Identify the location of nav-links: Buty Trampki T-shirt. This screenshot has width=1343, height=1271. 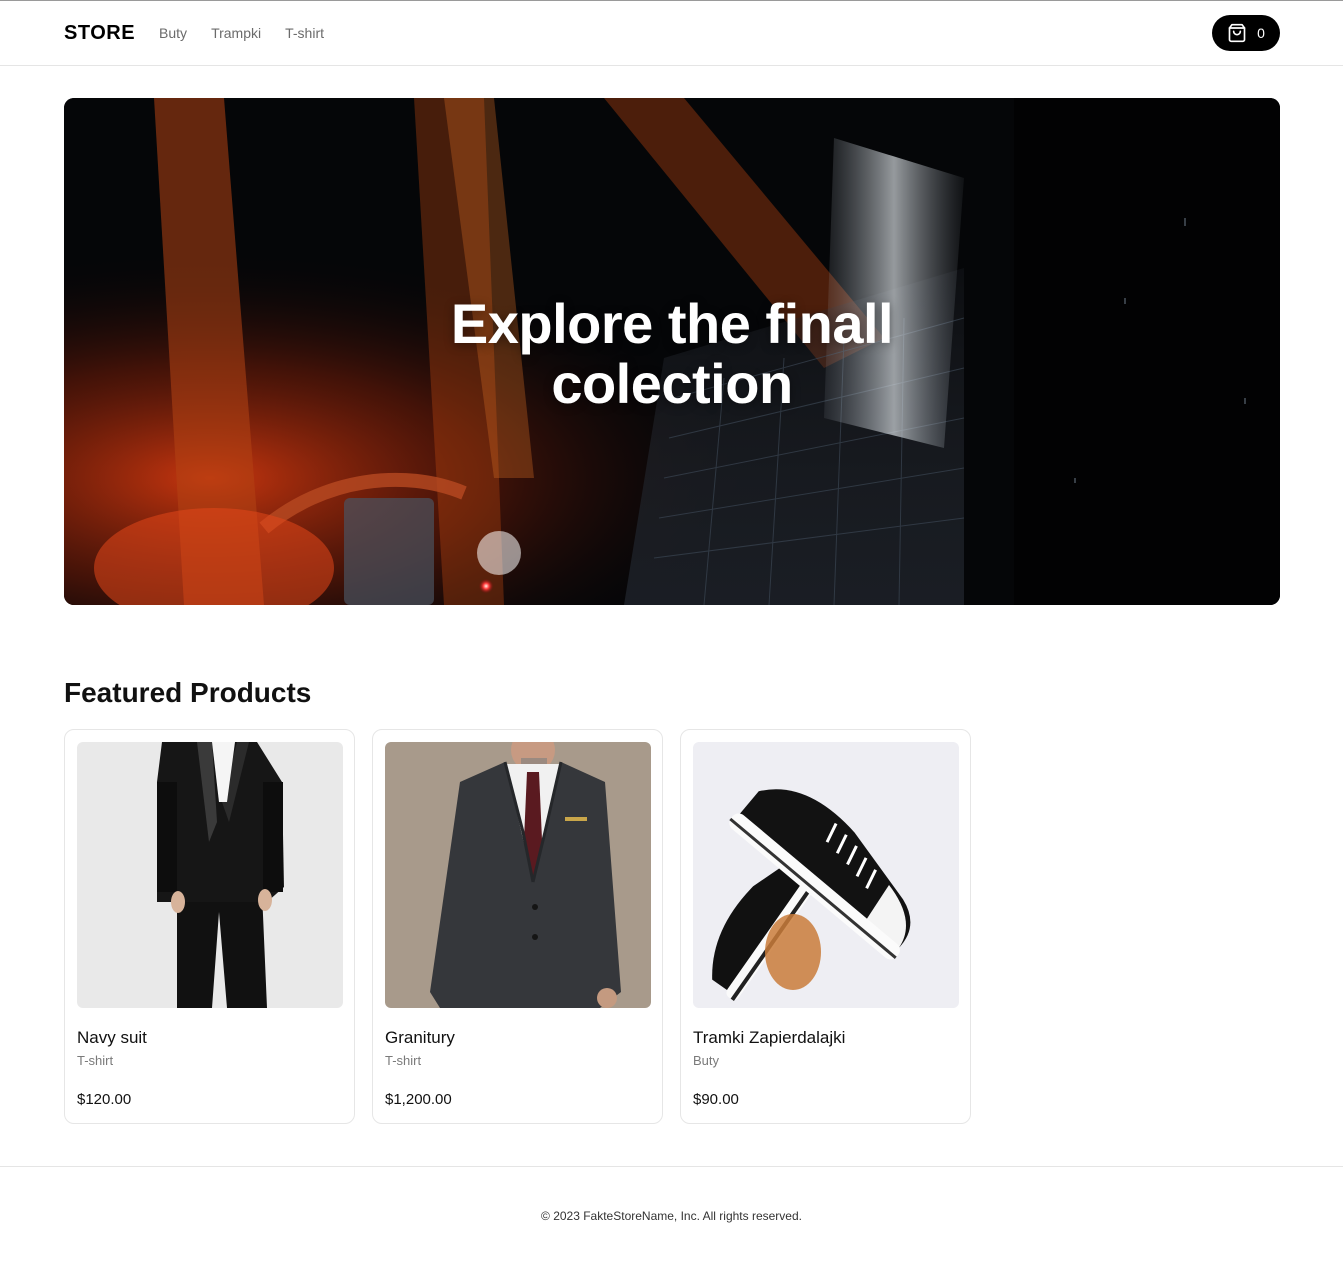
(241, 33).